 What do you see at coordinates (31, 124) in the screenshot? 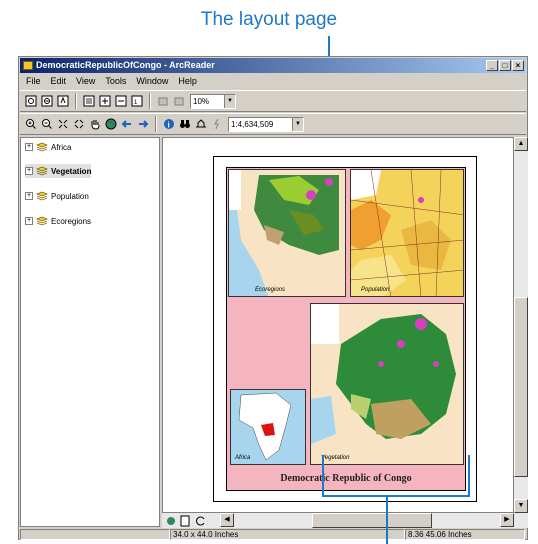
I see `zoom-in-icon` at bounding box center [31, 124].